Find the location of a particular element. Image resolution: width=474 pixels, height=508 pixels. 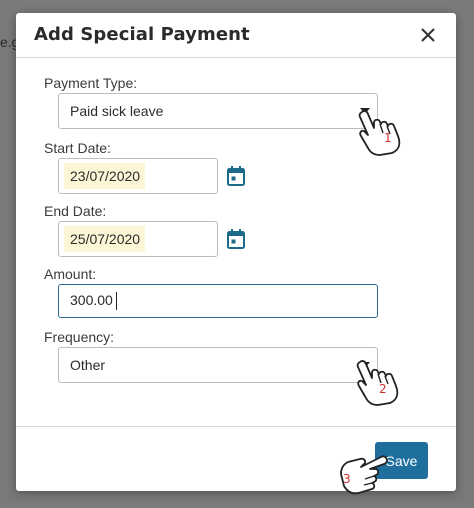

start-date-input: 23/07/2020 is located at coordinates (138, 176).